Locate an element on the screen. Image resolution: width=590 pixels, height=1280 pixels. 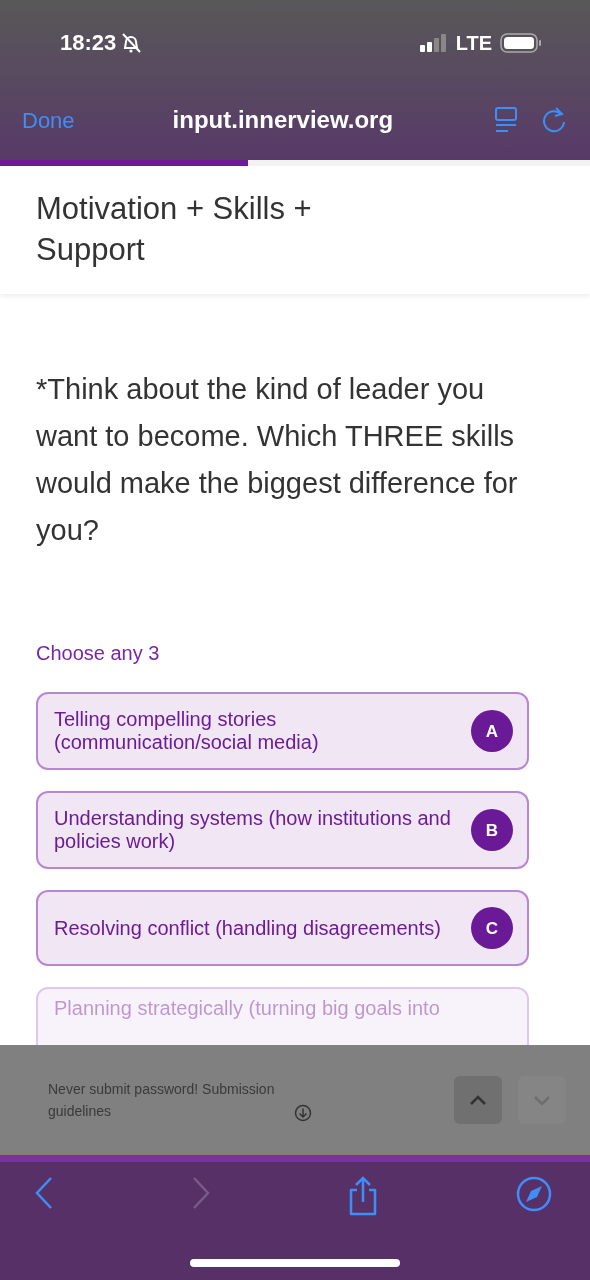
scroll-up-button is located at coordinates (478, 1100).